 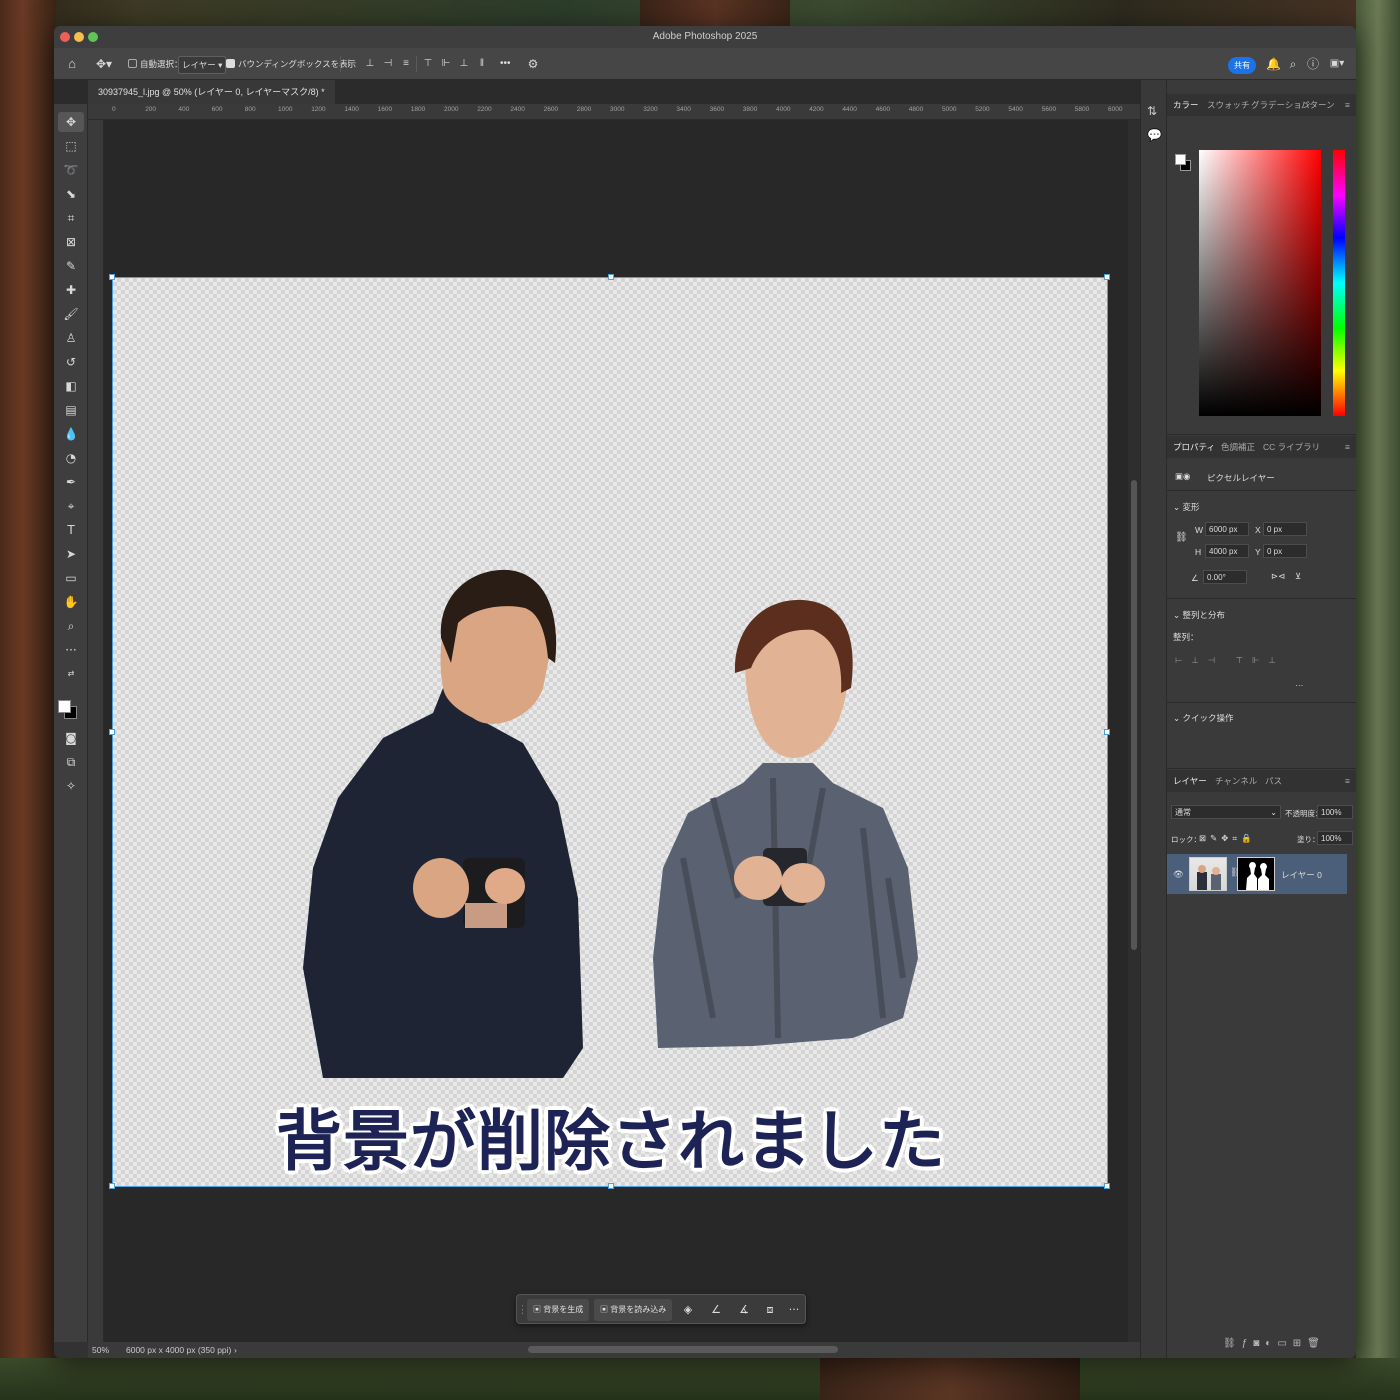 What do you see at coordinates (1347, 105) in the screenshot?
I see `color-panel-menu-icon: ≡` at bounding box center [1347, 105].